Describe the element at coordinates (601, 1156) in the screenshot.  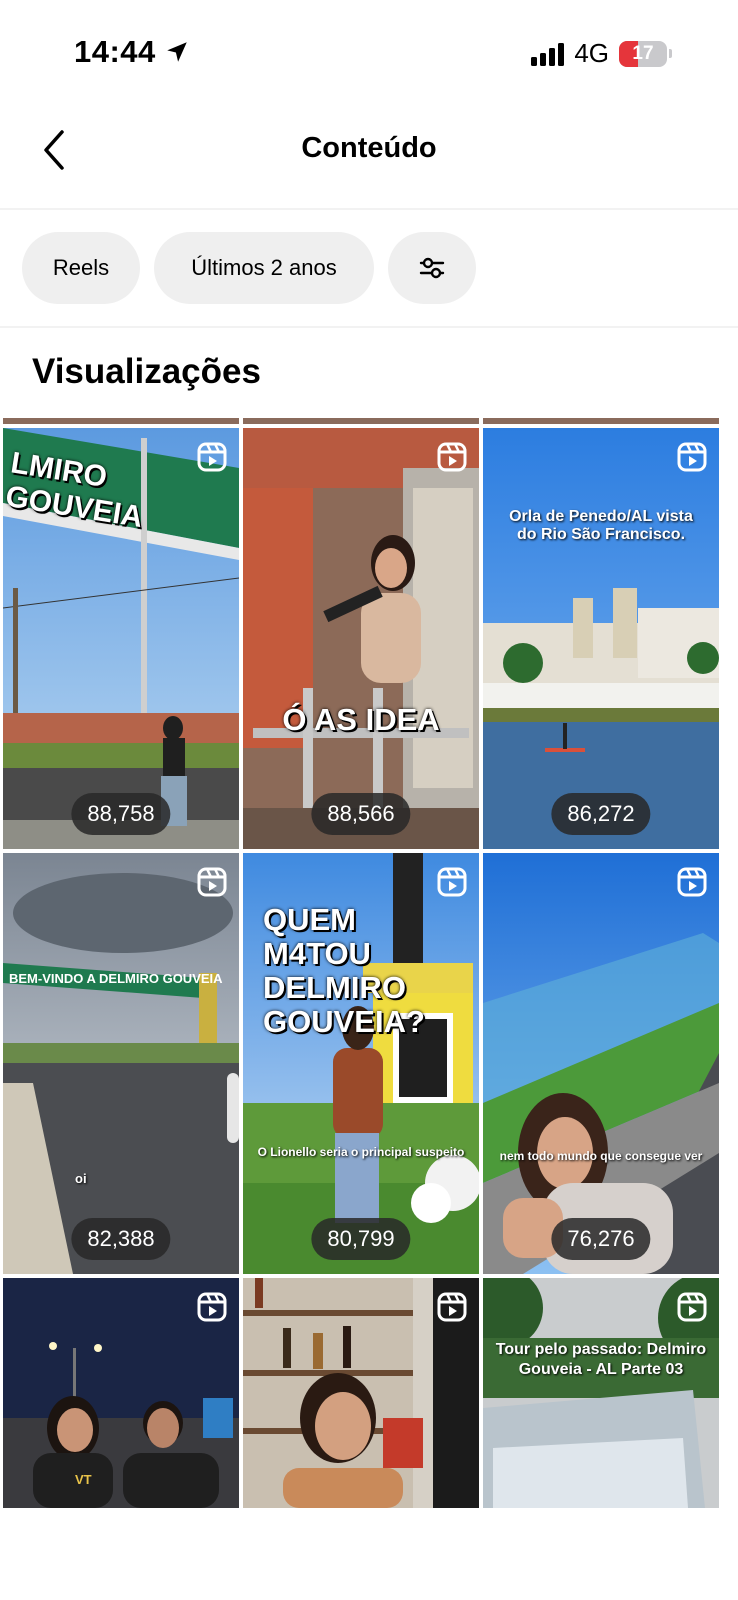
I see `reel-overlay-text: nem todo mundo que consegue ver` at that location.